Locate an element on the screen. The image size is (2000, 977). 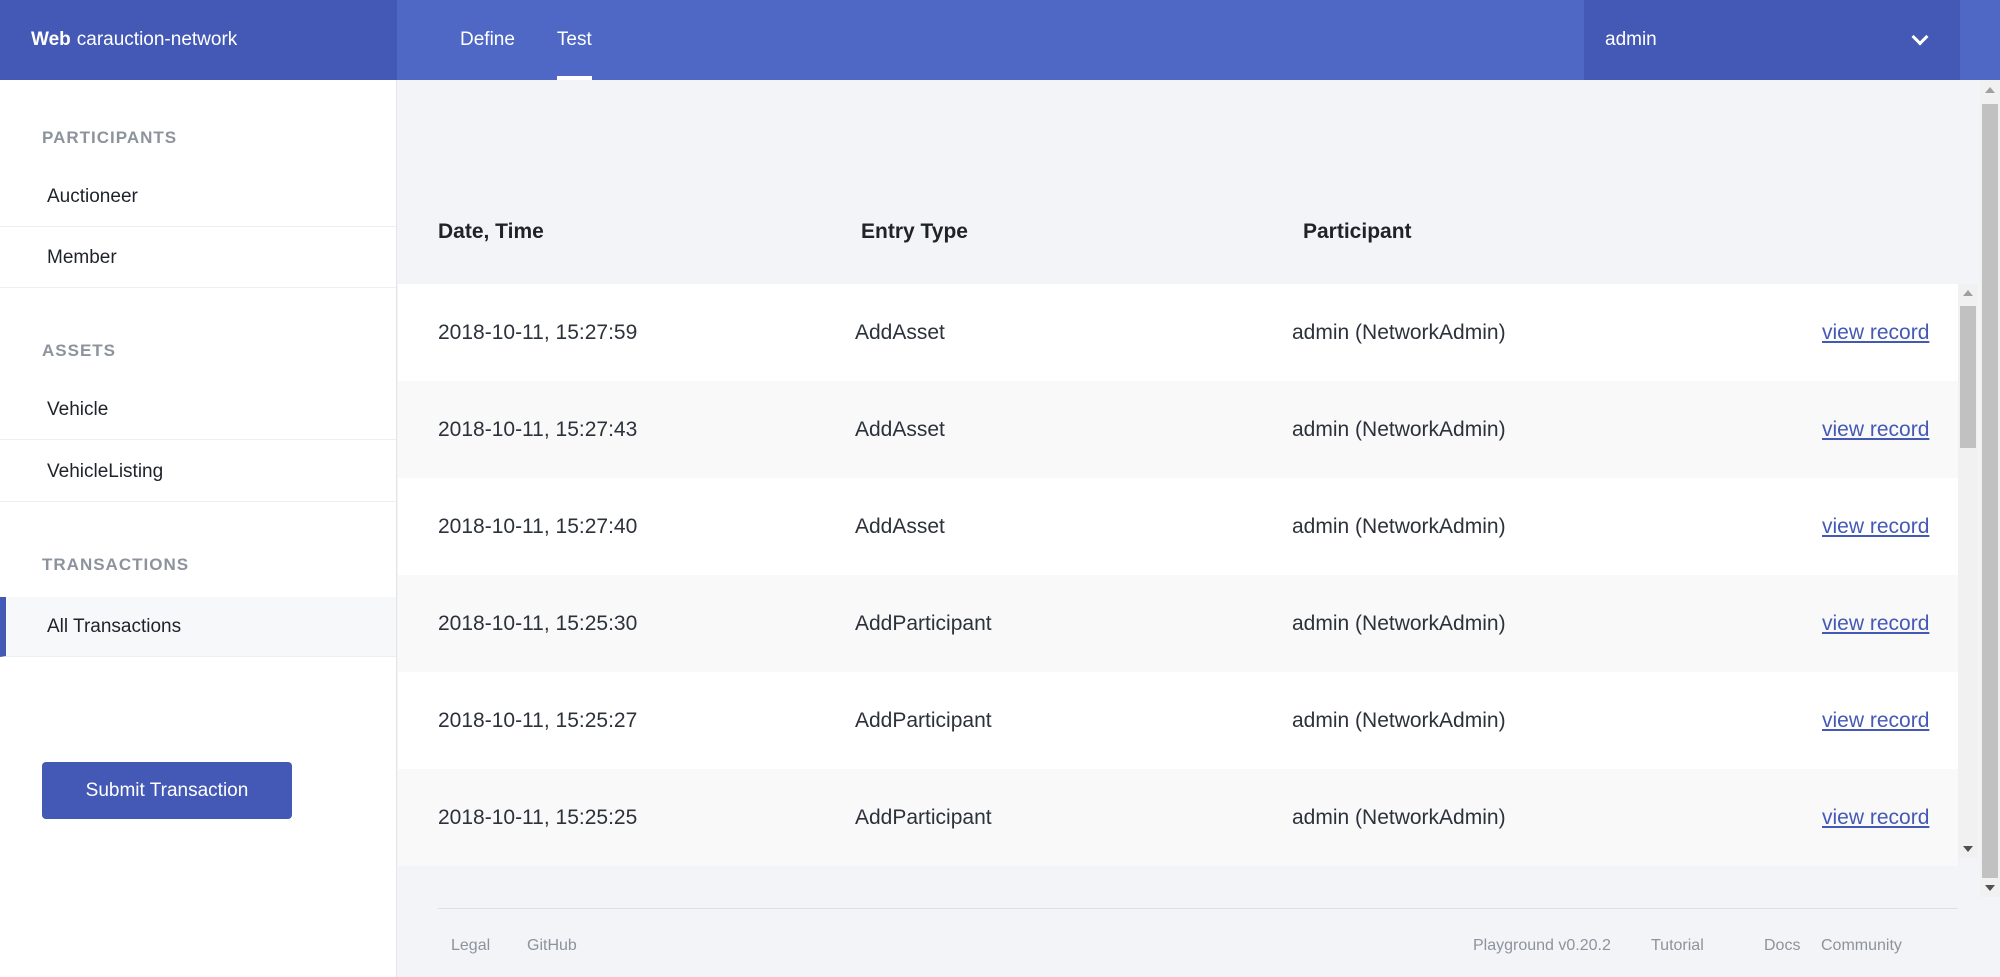
cell-datetime: 2018-10-11, 15:27:40 is located at coordinates (538, 526).